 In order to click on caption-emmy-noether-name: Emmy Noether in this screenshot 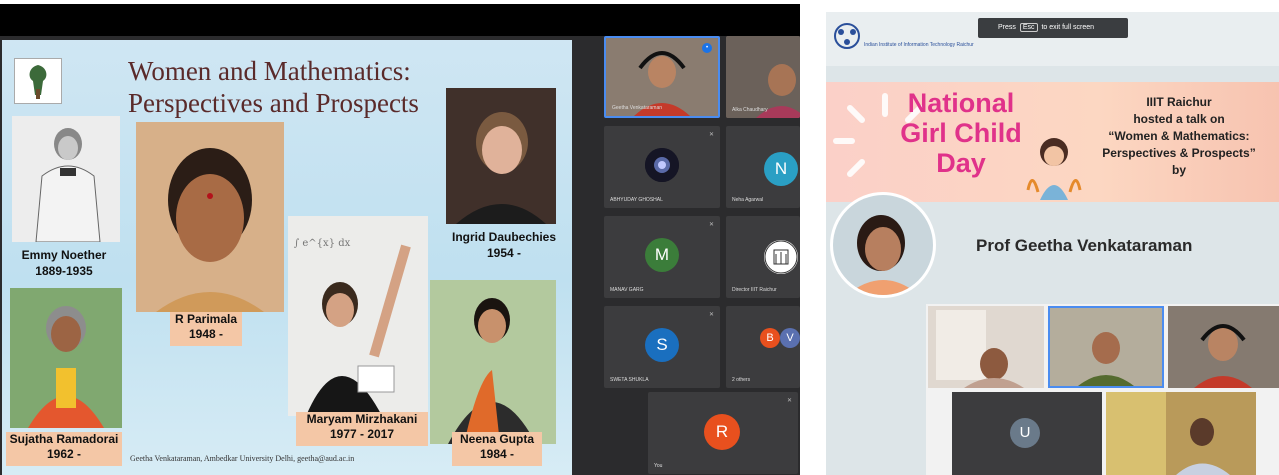, I will do `click(64, 255)`.